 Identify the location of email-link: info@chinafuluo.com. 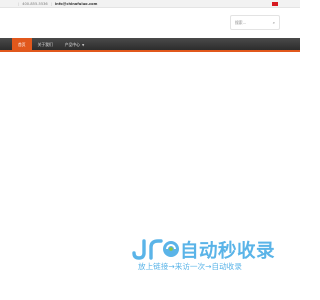
(76, 4).